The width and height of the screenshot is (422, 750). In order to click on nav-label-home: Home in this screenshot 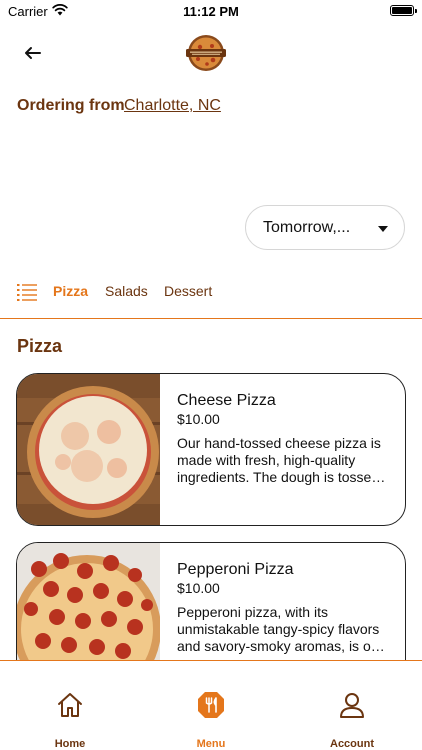, I will do `click(70, 744)`.